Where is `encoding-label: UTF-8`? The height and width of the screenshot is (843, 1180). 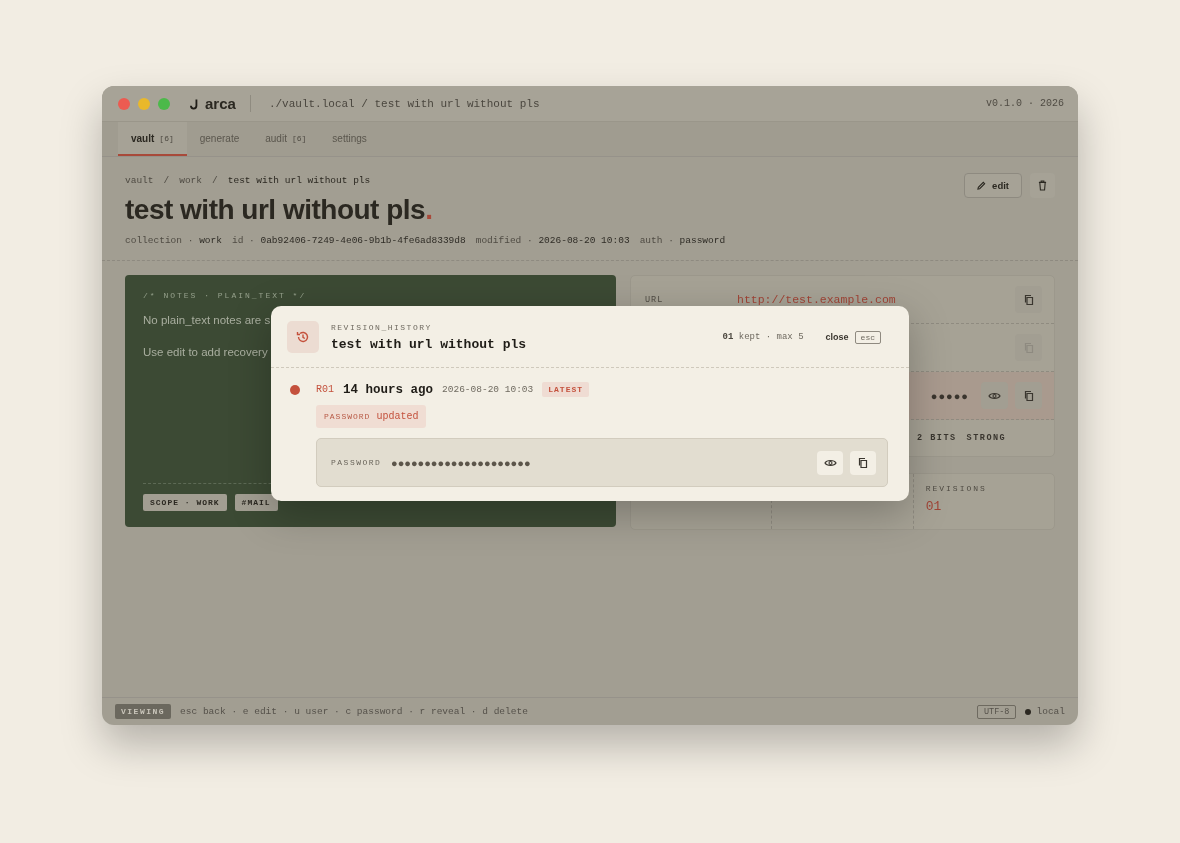
encoding-label: UTF-8 is located at coordinates (996, 711).